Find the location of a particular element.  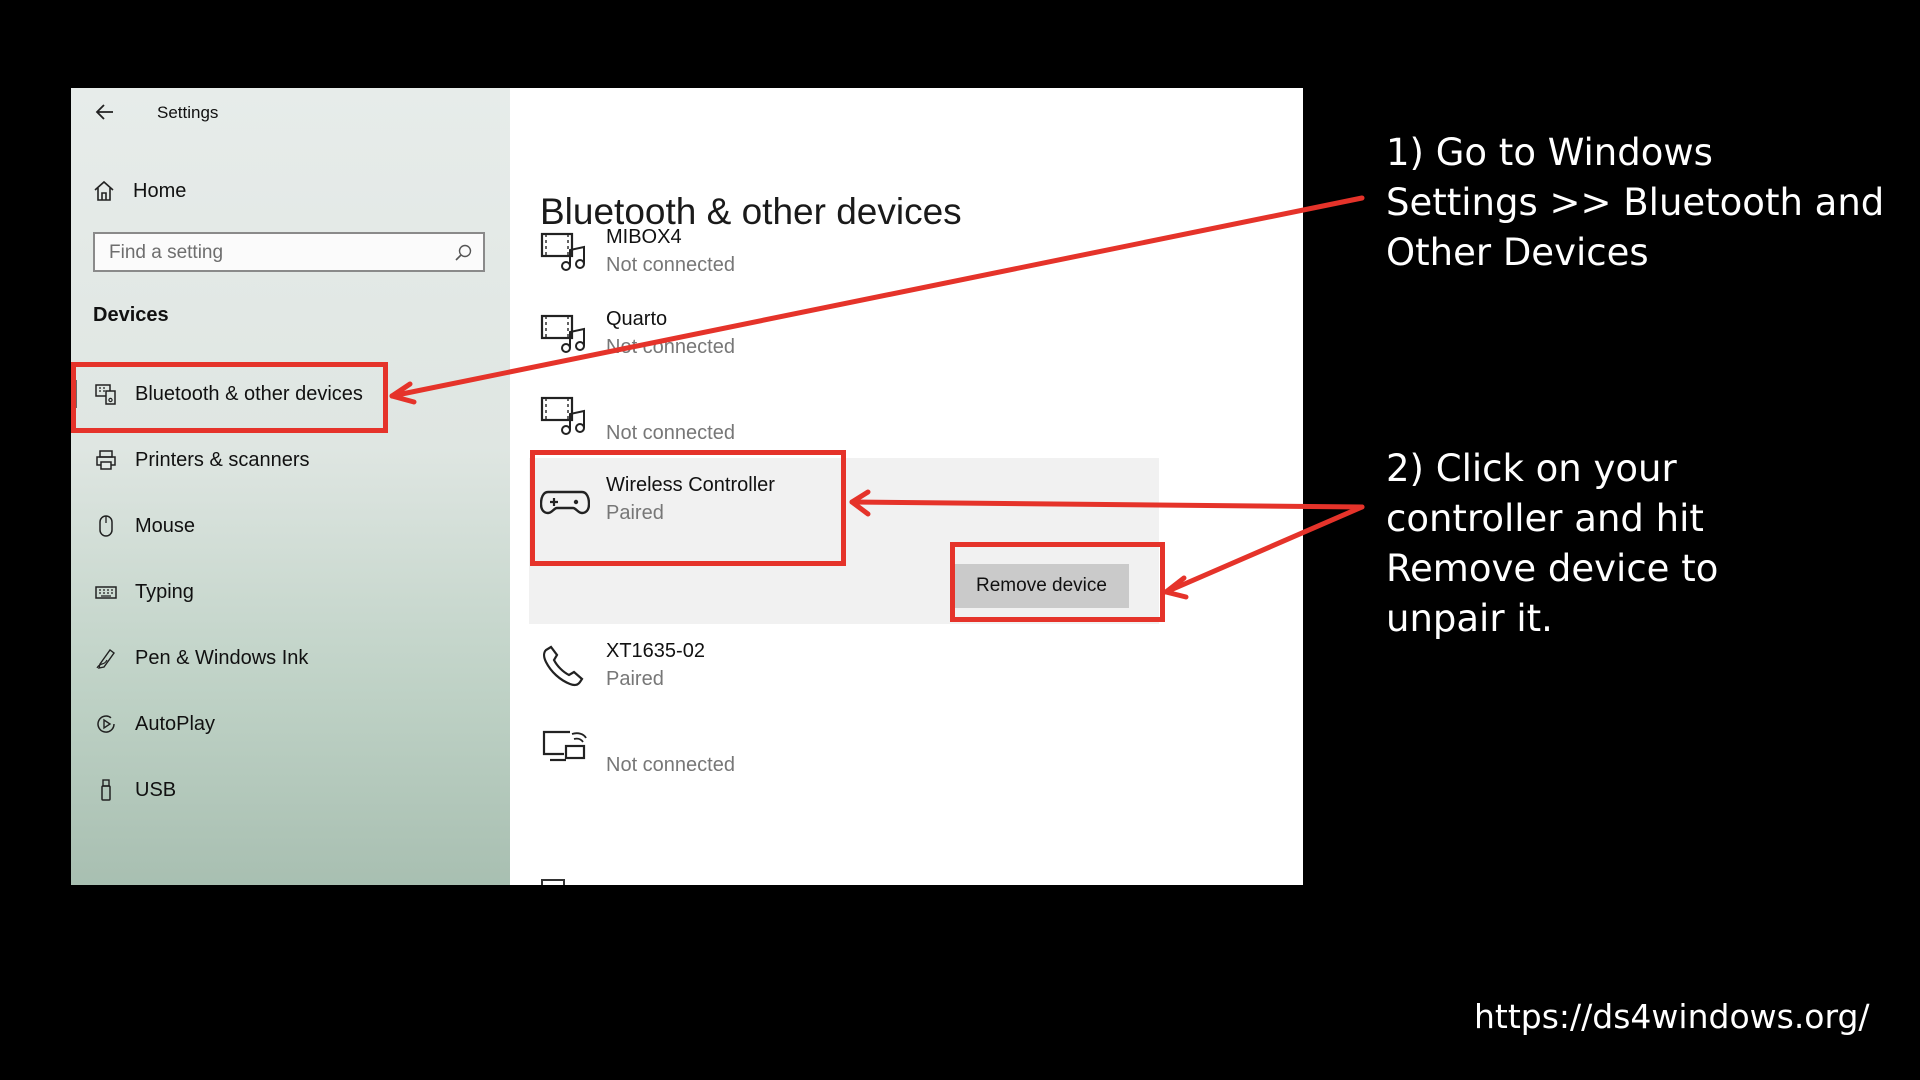

annotation-line: unpair it. is located at coordinates (1469, 618).